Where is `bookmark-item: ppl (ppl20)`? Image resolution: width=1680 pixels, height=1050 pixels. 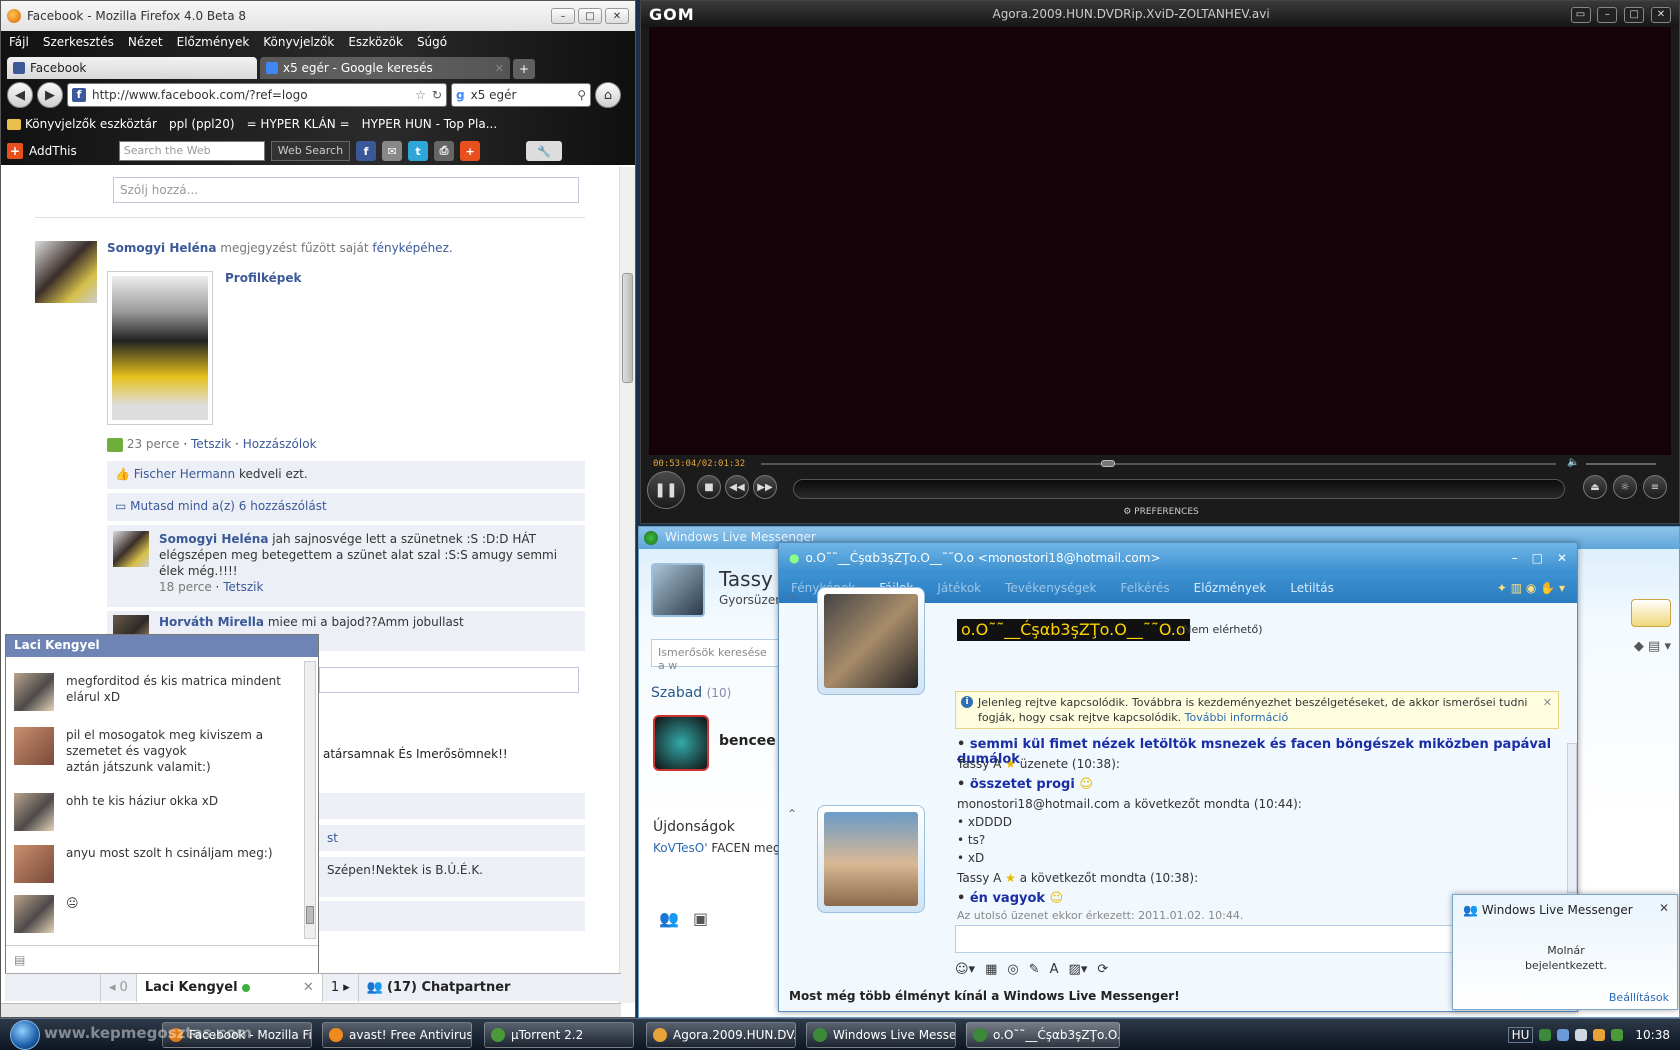 bookmark-item: ppl (ppl20) is located at coordinates (202, 124).